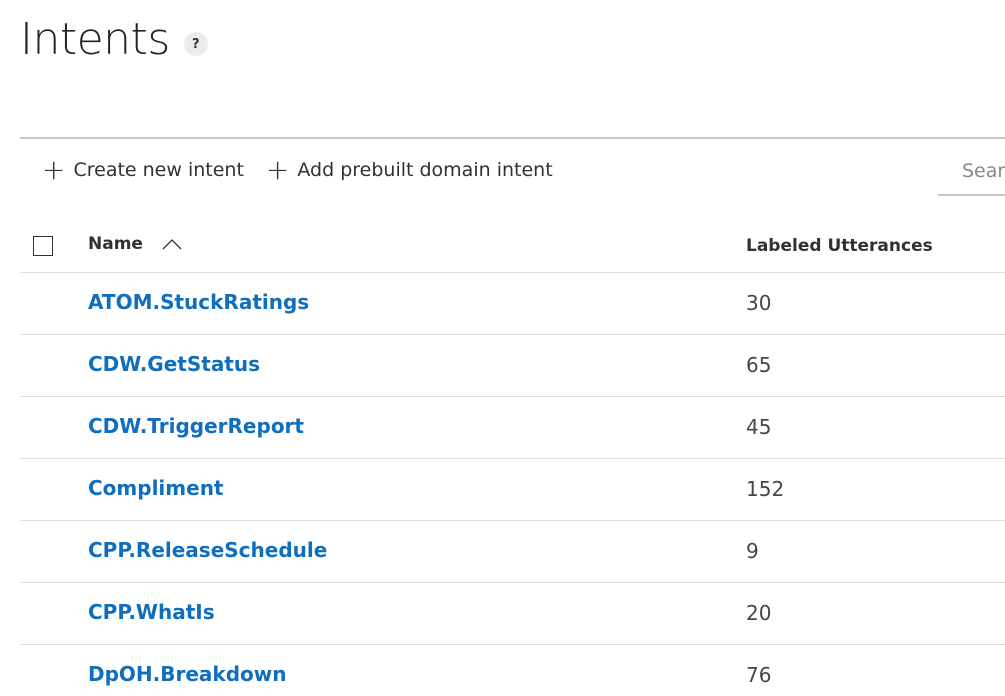 Image resolution: width=1005 pixels, height=696 pixels. What do you see at coordinates (765, 489) in the screenshot?
I see `labeled-utterances-count: 152` at bounding box center [765, 489].